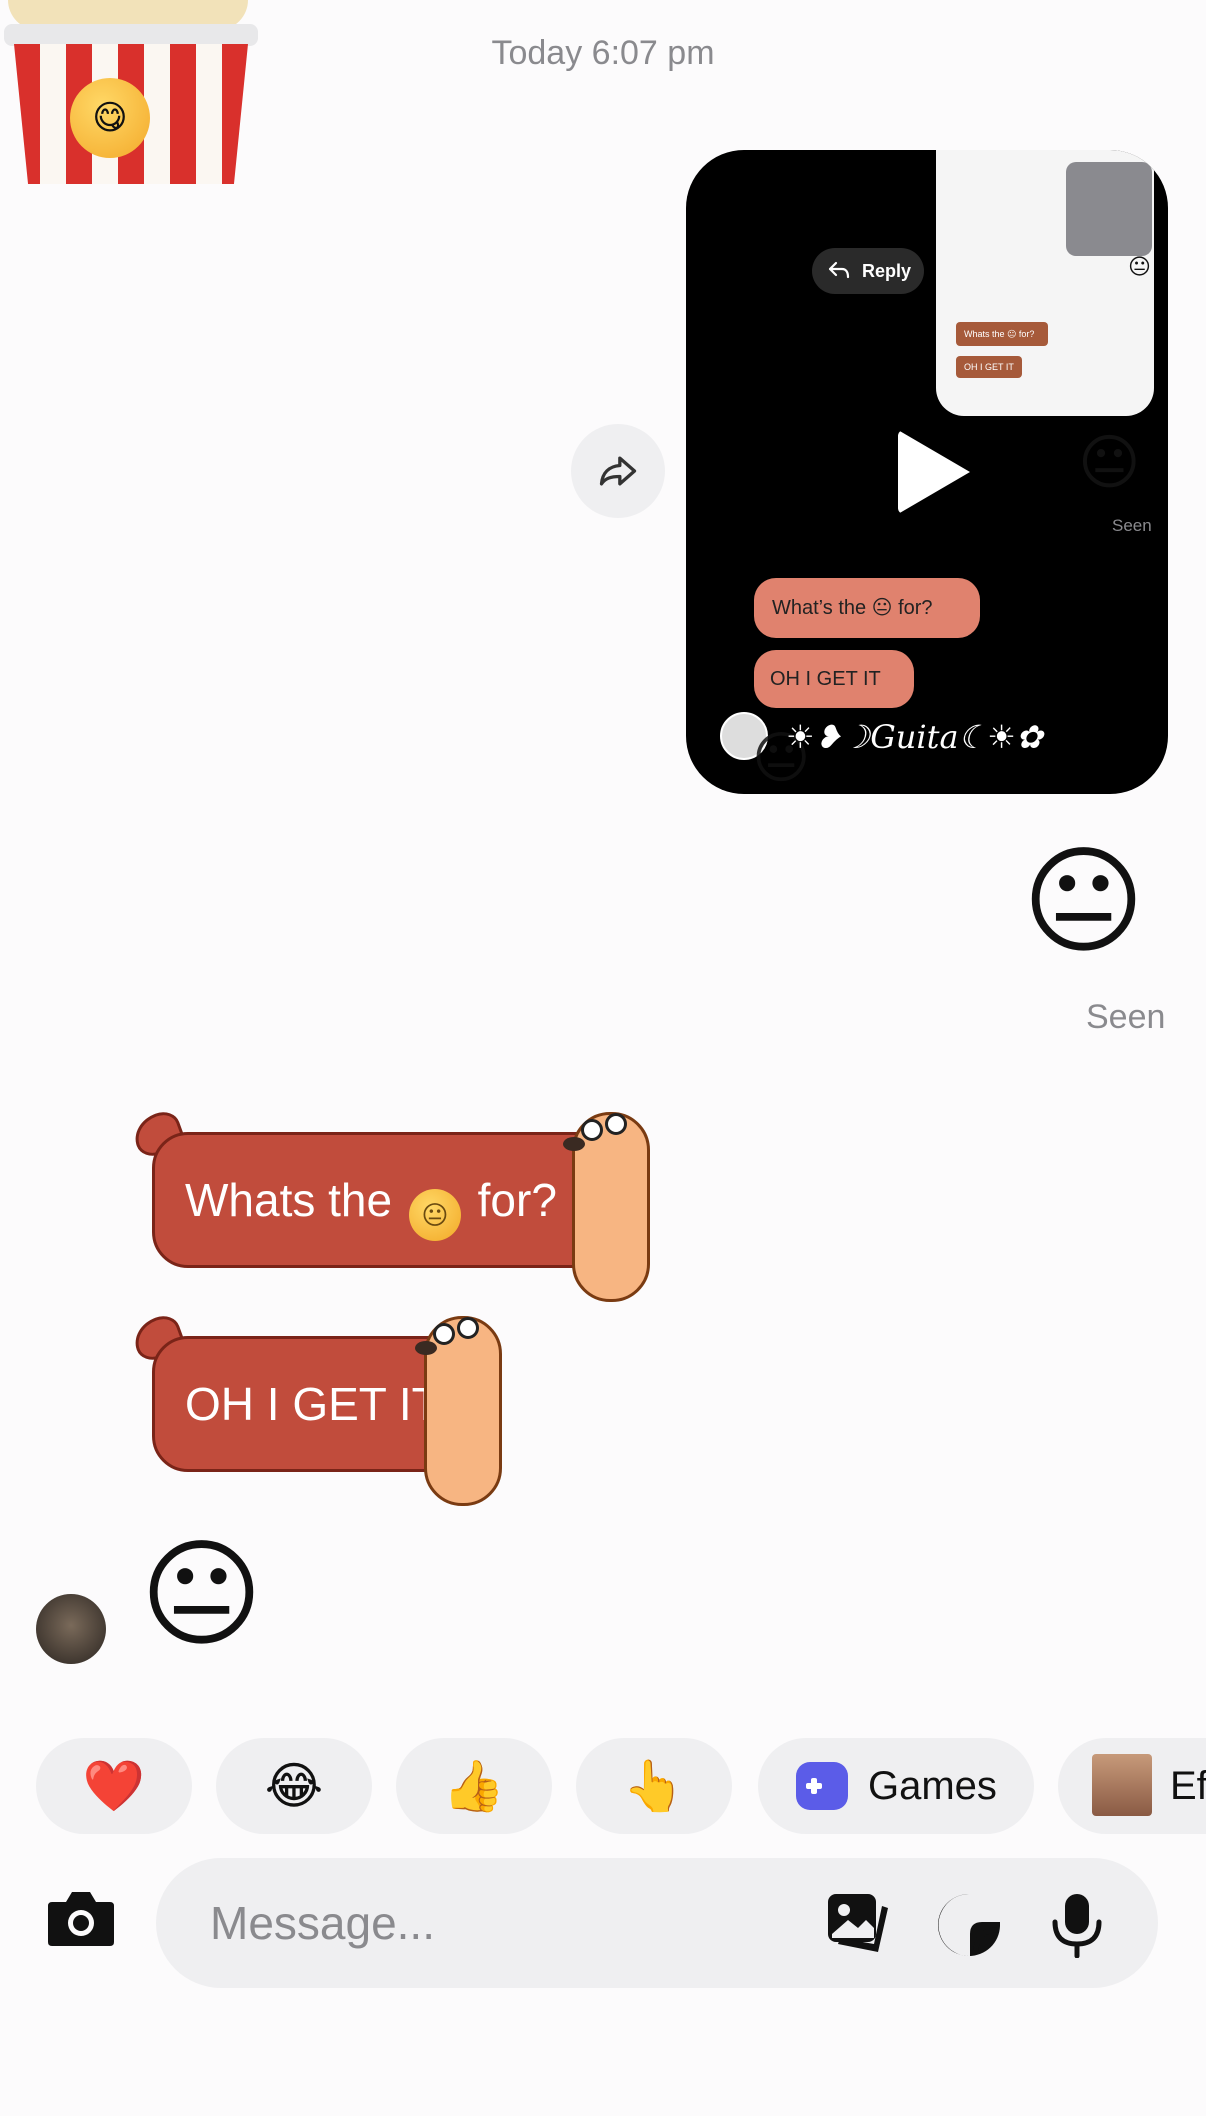 The image size is (1206, 2116). I want to click on sticker-bubble: Whats the 😐 for?, so click(385, 1200).